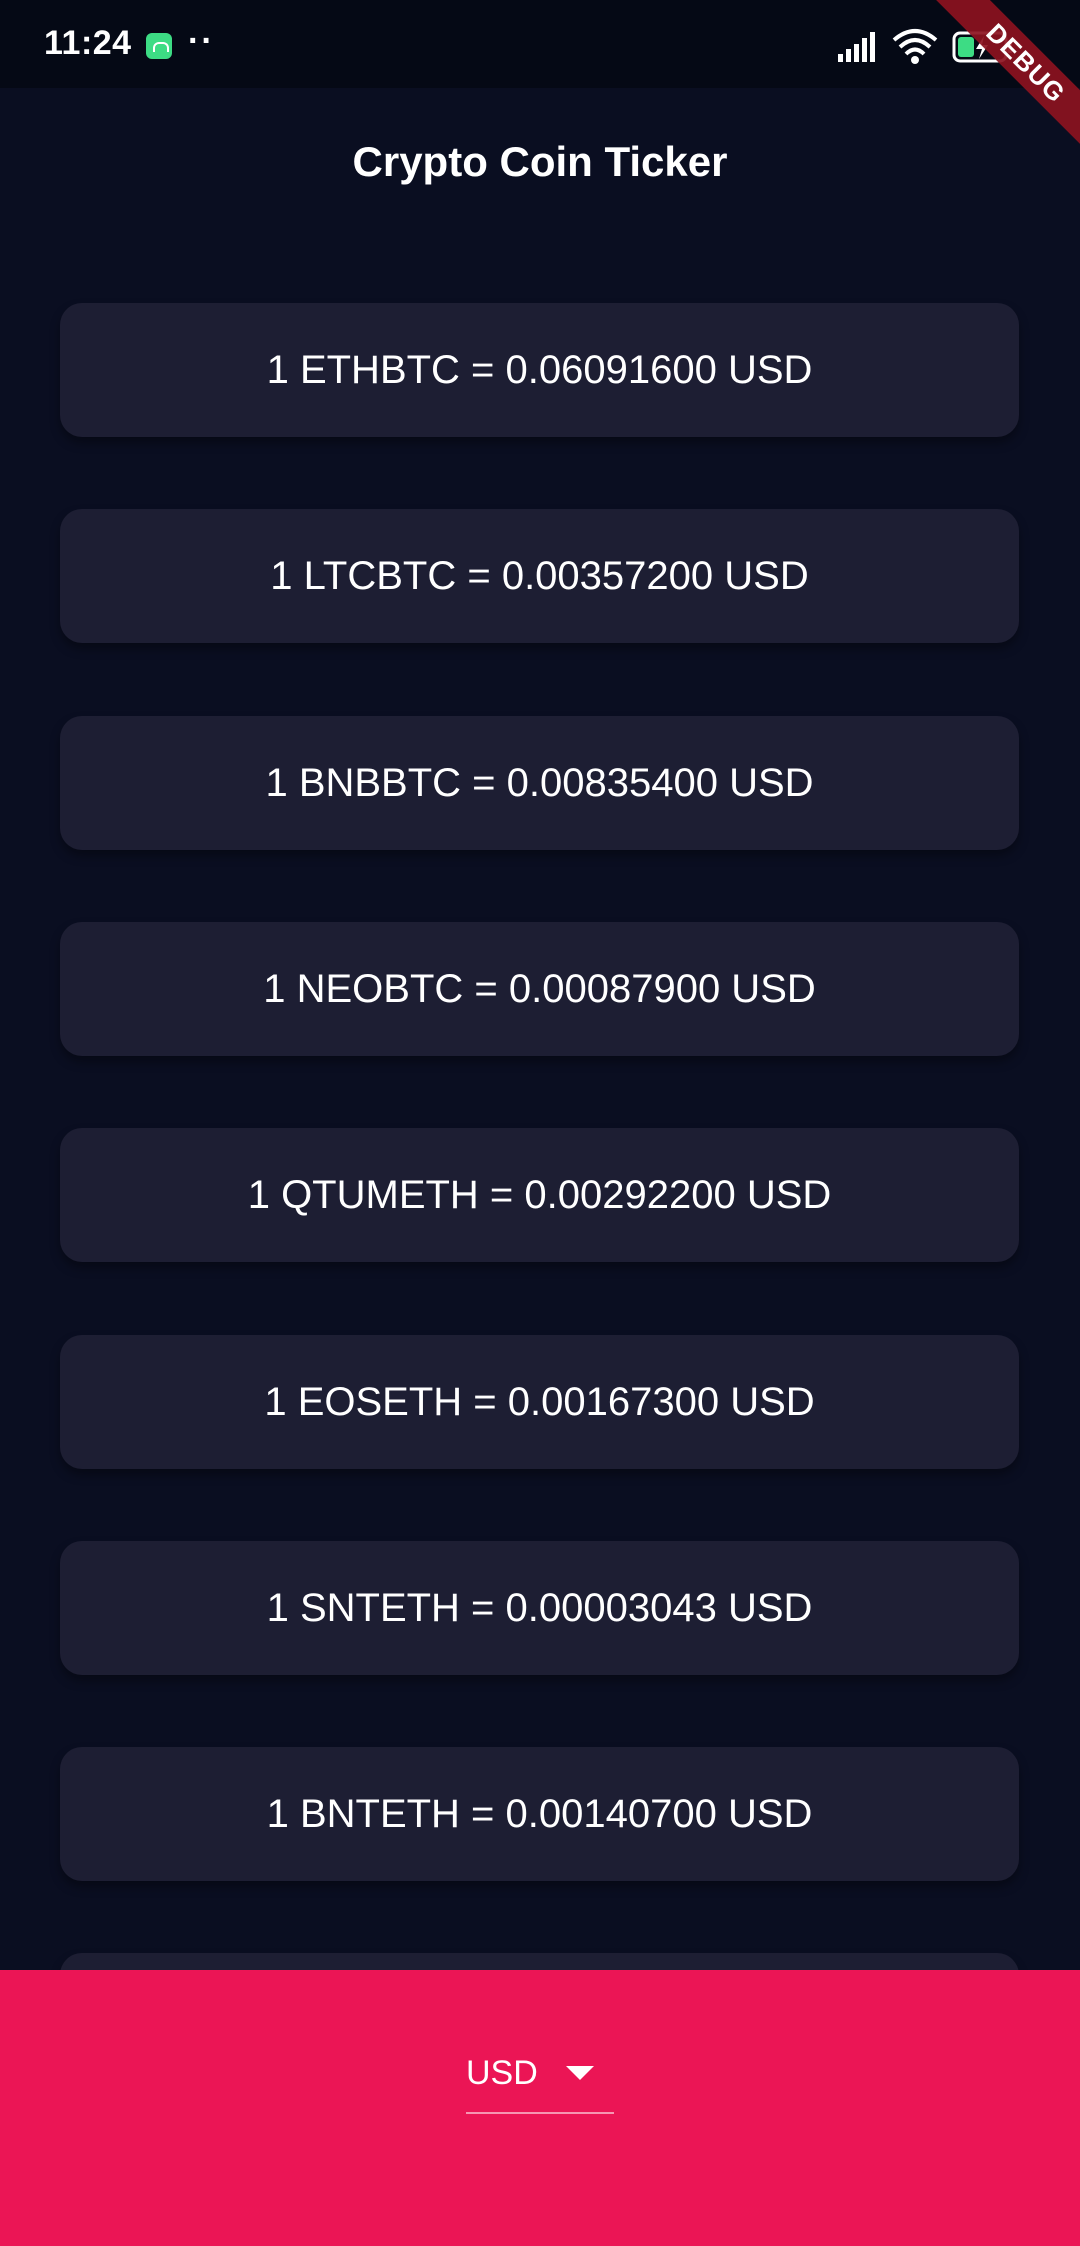 The width and height of the screenshot is (1080, 2246). I want to click on notification-dots: ··, so click(201, 41).